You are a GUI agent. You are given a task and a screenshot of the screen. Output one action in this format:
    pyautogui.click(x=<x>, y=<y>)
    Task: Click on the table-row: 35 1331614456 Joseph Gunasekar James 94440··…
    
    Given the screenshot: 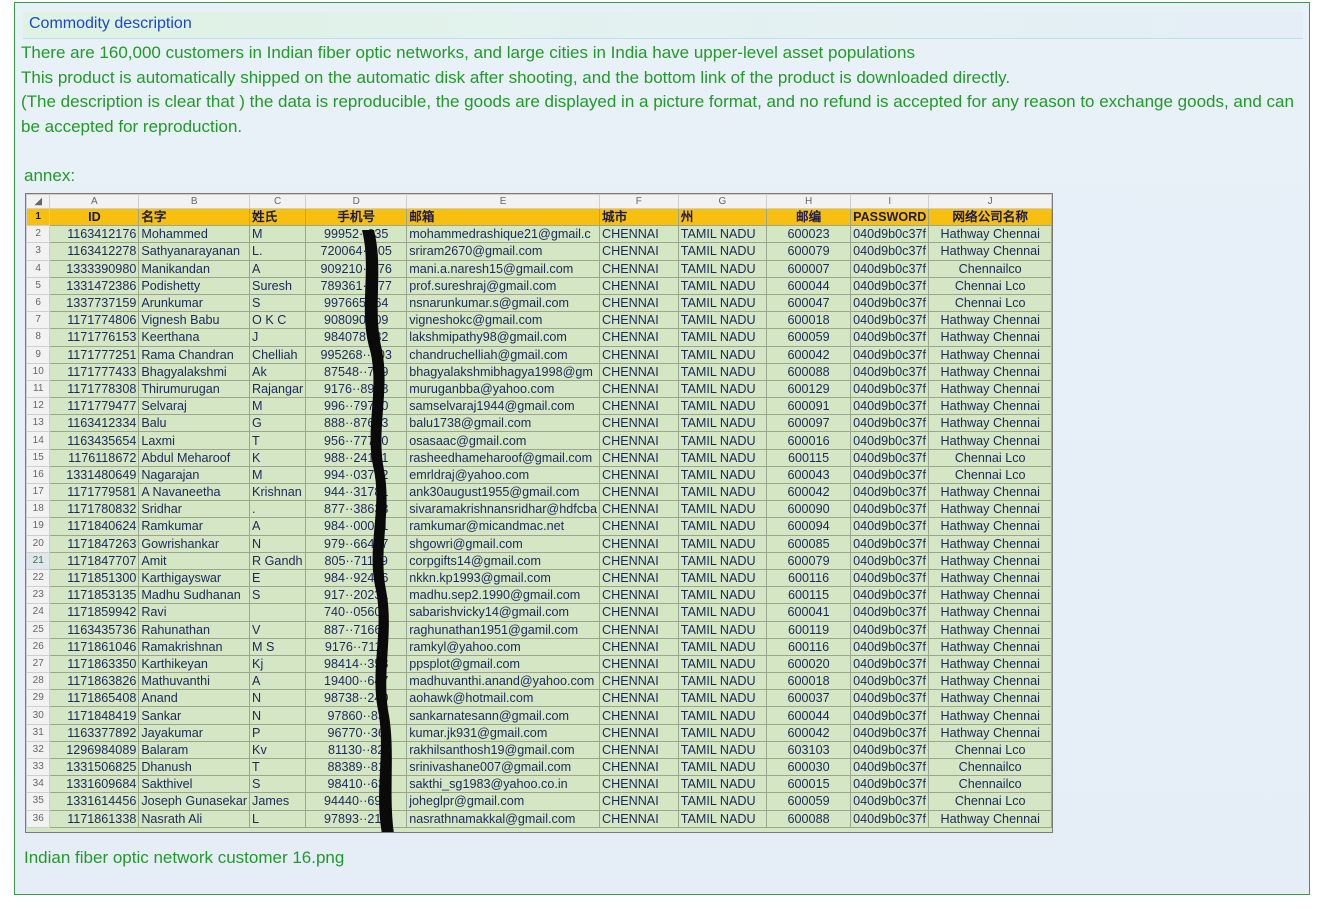 What is the action you would take?
    pyautogui.click(x=539, y=801)
    